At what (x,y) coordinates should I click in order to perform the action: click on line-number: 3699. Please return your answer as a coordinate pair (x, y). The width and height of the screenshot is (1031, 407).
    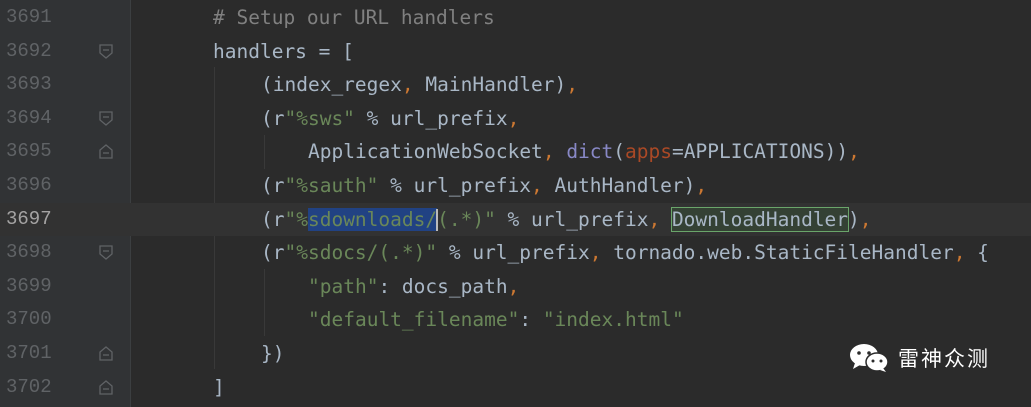
    Looking at the image, I should click on (29, 285).